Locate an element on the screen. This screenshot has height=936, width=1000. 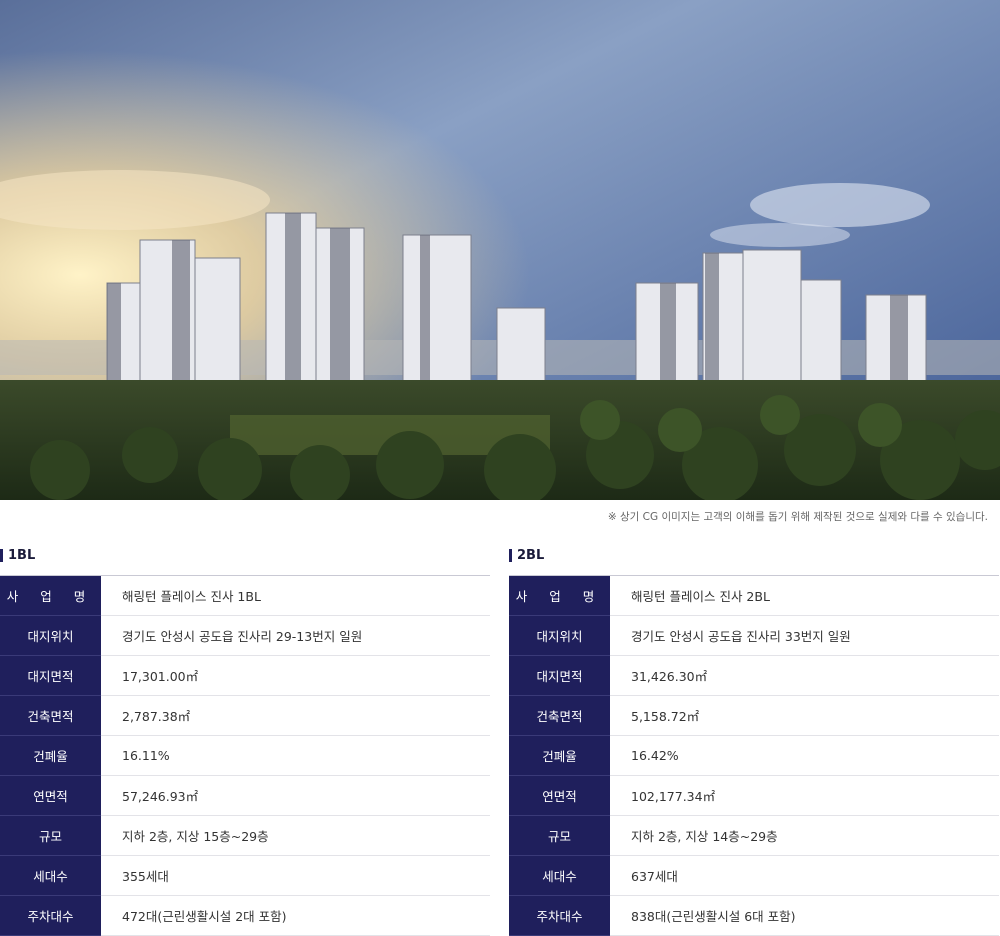
table-row: 규모 지하 2층, 지상 15층~29층 is located at coordinates (245, 835).